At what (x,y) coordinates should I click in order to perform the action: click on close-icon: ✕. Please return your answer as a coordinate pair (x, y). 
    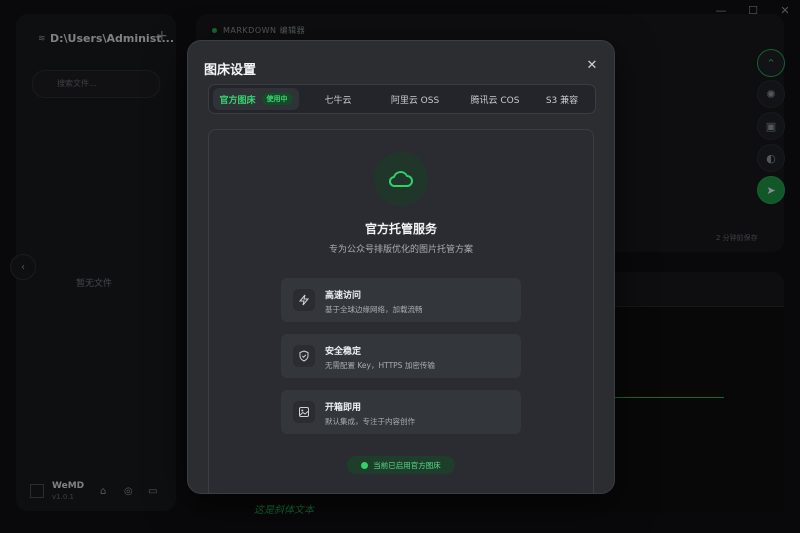
    Looking at the image, I should click on (592, 66).